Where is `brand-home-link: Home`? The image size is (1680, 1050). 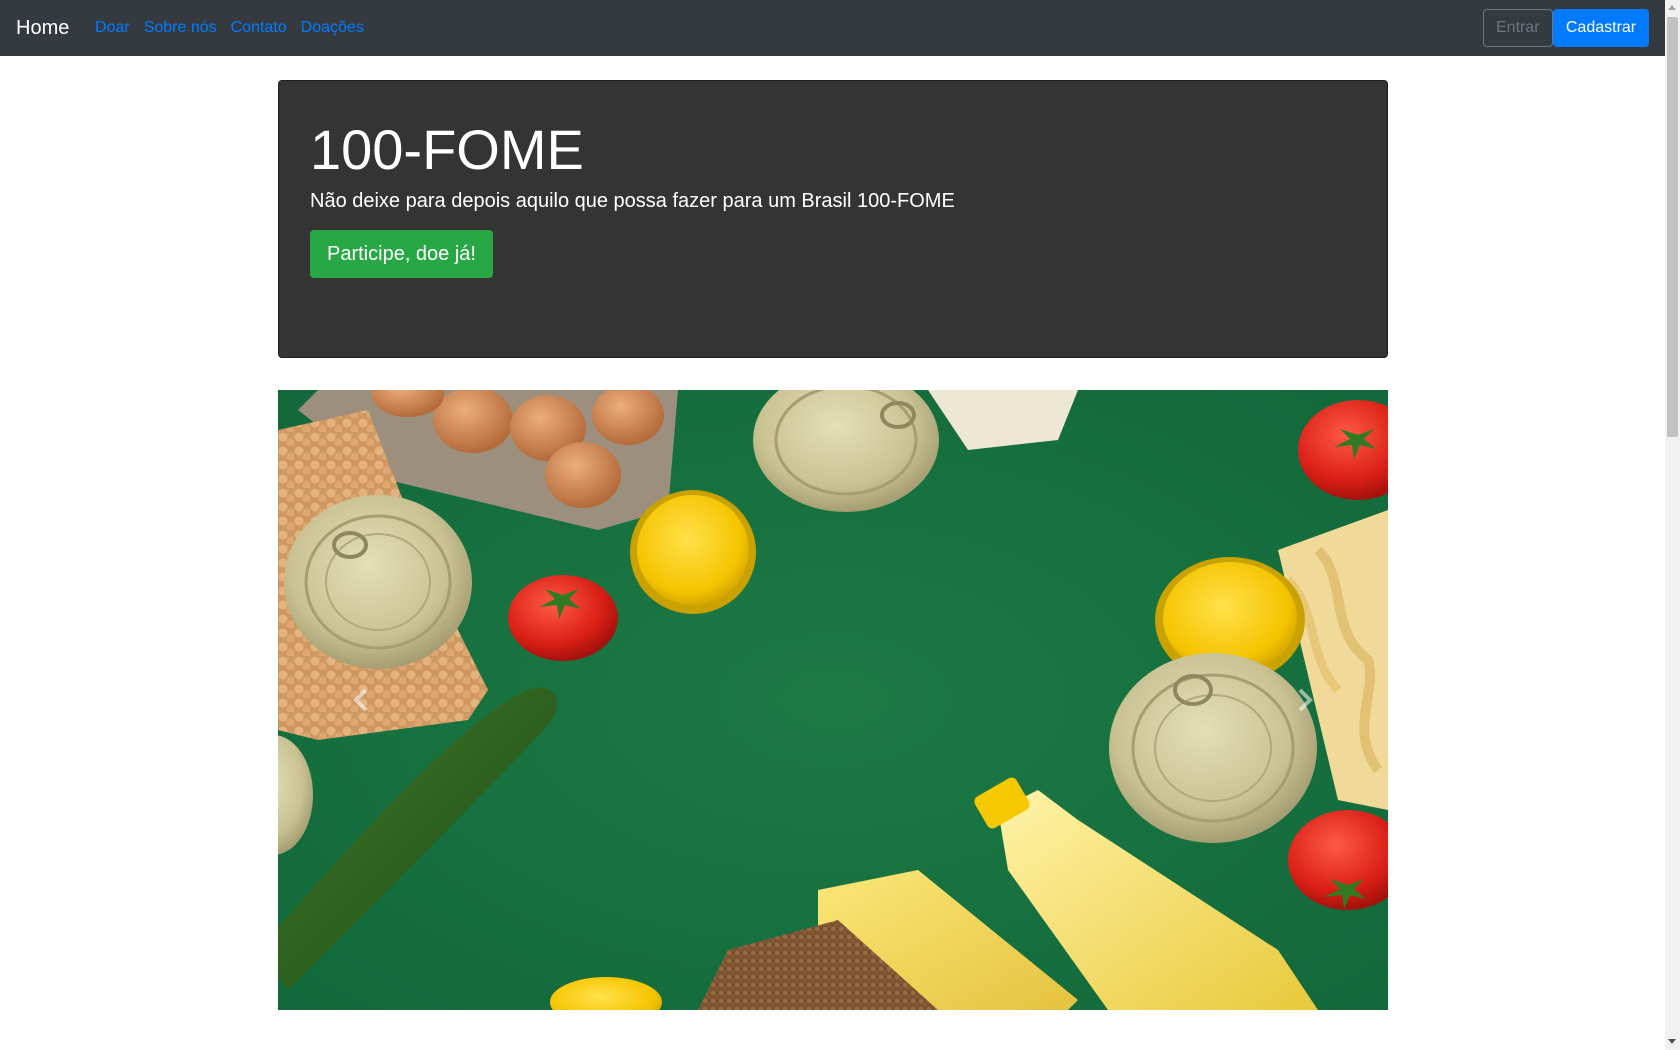 brand-home-link: Home is located at coordinates (42, 28).